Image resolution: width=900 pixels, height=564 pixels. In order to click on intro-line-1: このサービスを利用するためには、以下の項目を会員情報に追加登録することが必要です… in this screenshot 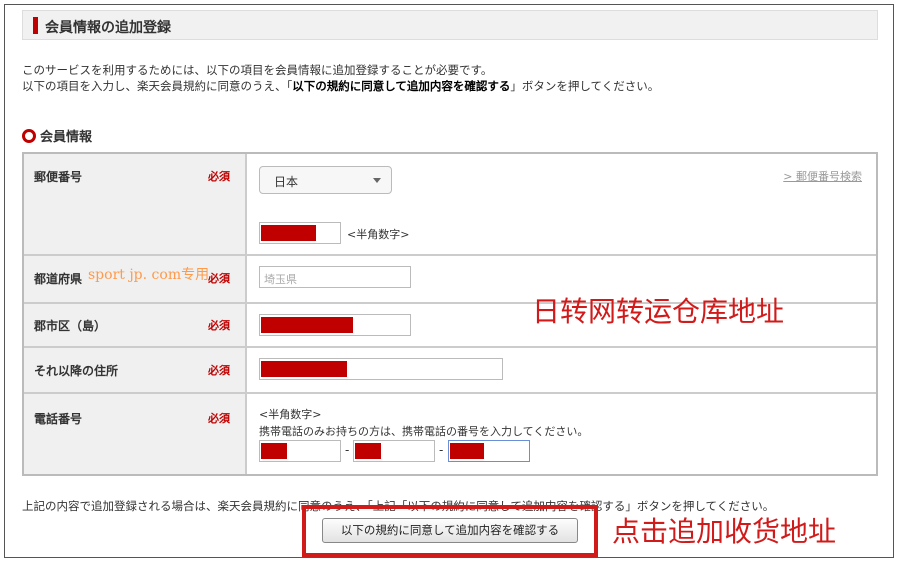, I will do `click(257, 70)`.